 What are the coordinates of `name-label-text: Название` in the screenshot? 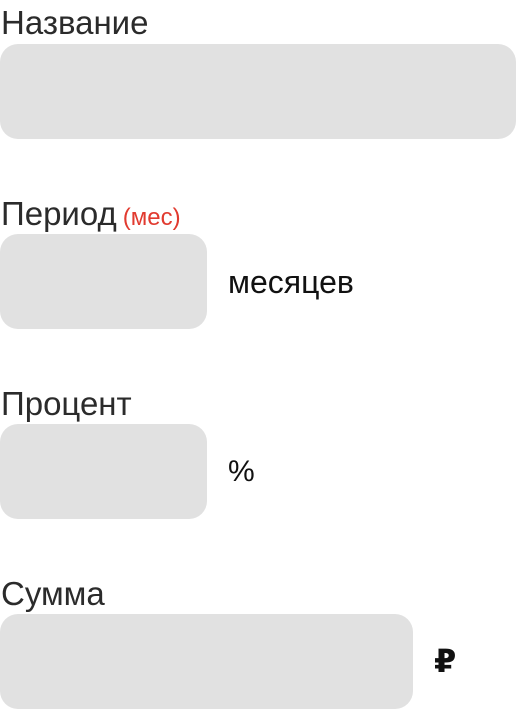 It's located at (75, 22).